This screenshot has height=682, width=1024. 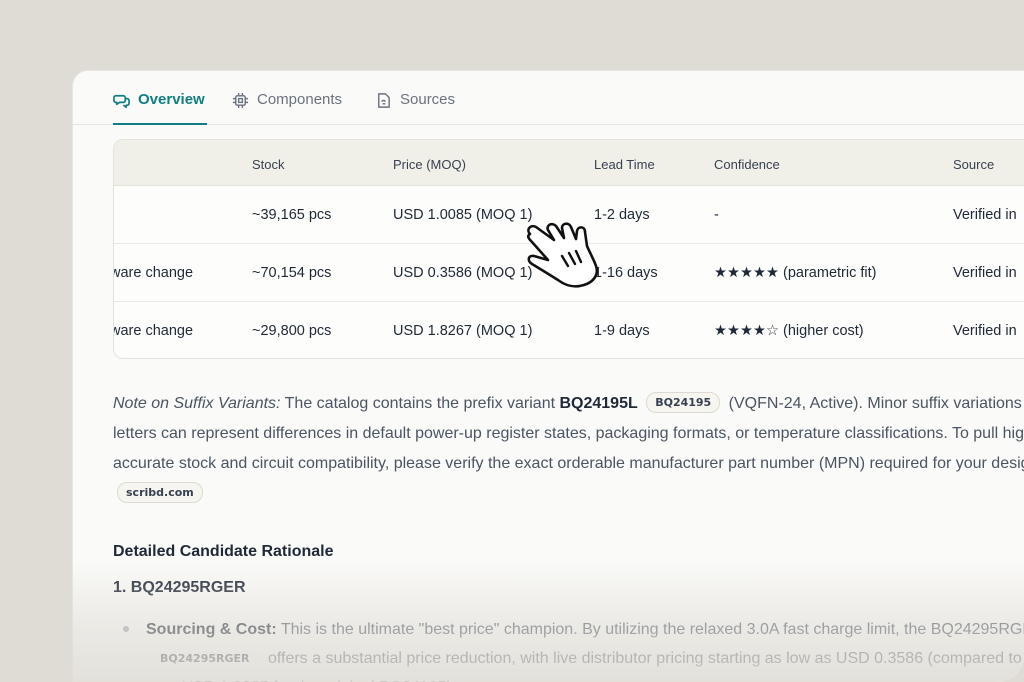 What do you see at coordinates (683, 402) in the screenshot?
I see `part-chip: BQ24195` at bounding box center [683, 402].